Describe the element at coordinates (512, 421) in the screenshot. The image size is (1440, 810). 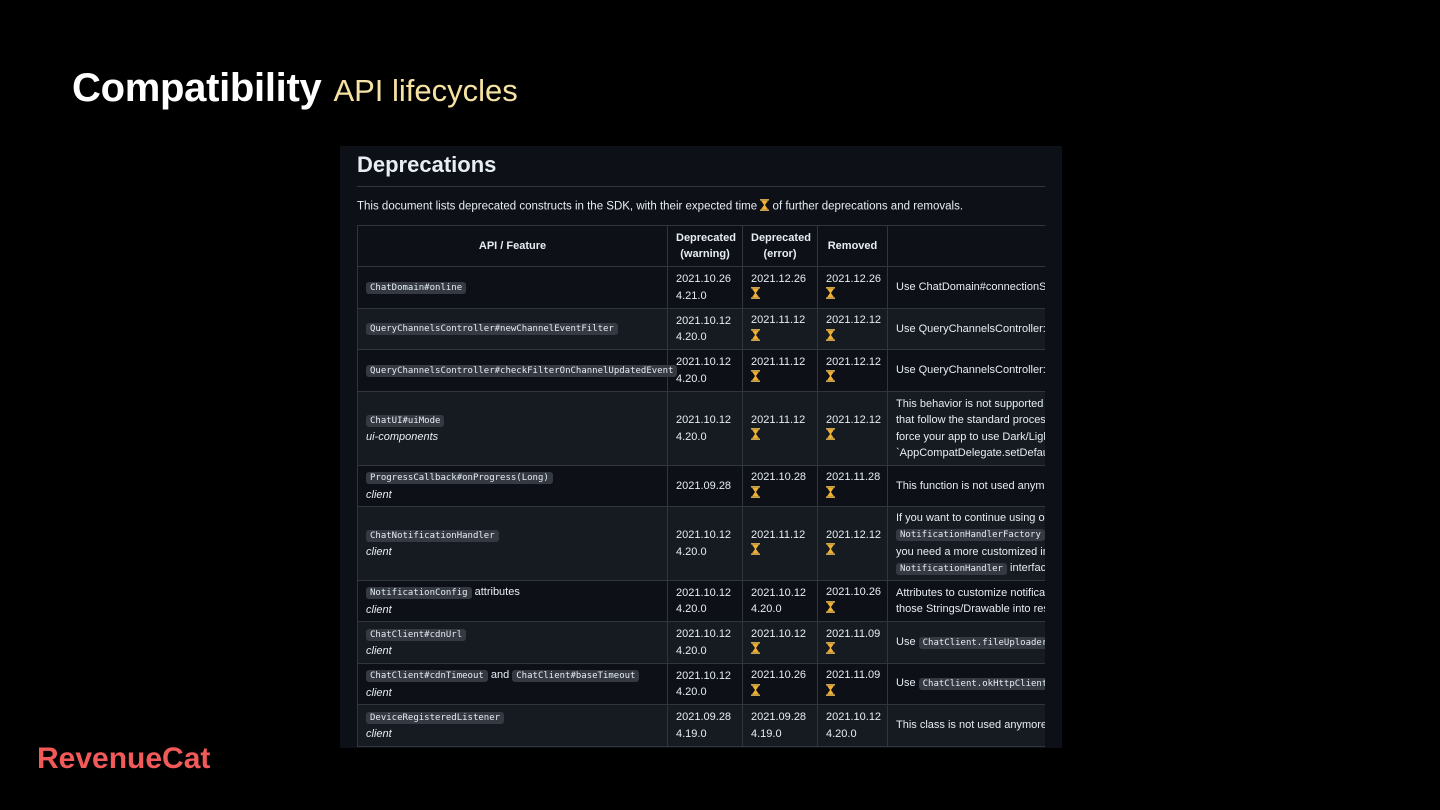
I see `api-name-line: ChatUI#uiMode` at that location.